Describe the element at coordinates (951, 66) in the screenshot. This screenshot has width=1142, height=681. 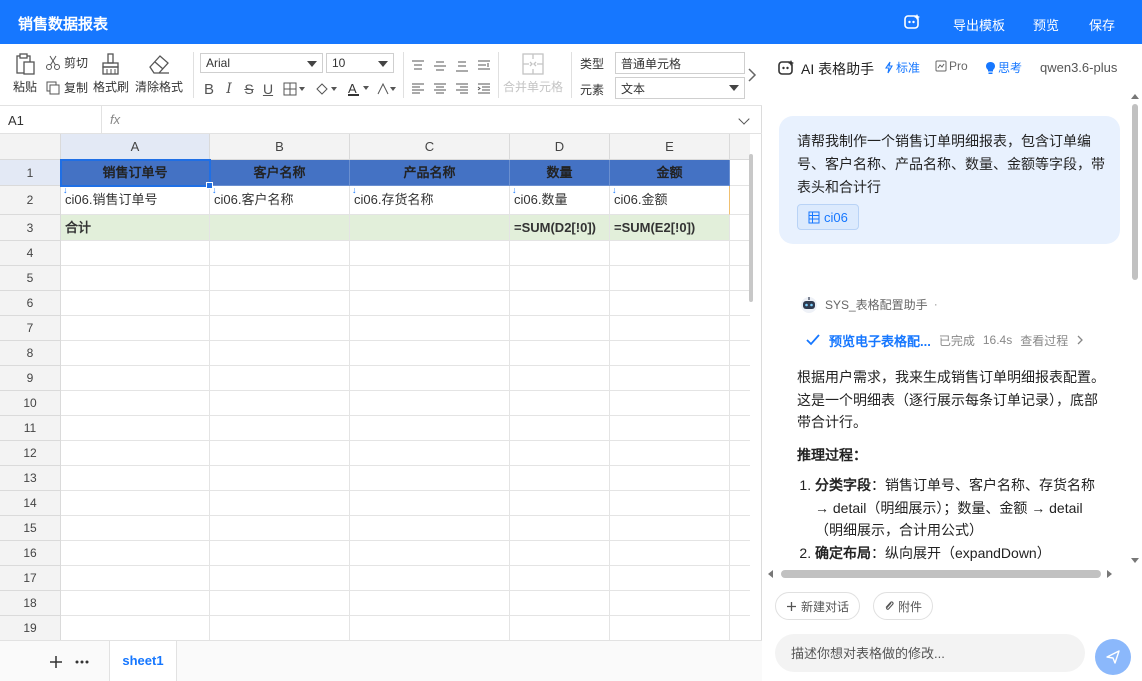
I see `mode-pro-toggle: Pro` at that location.